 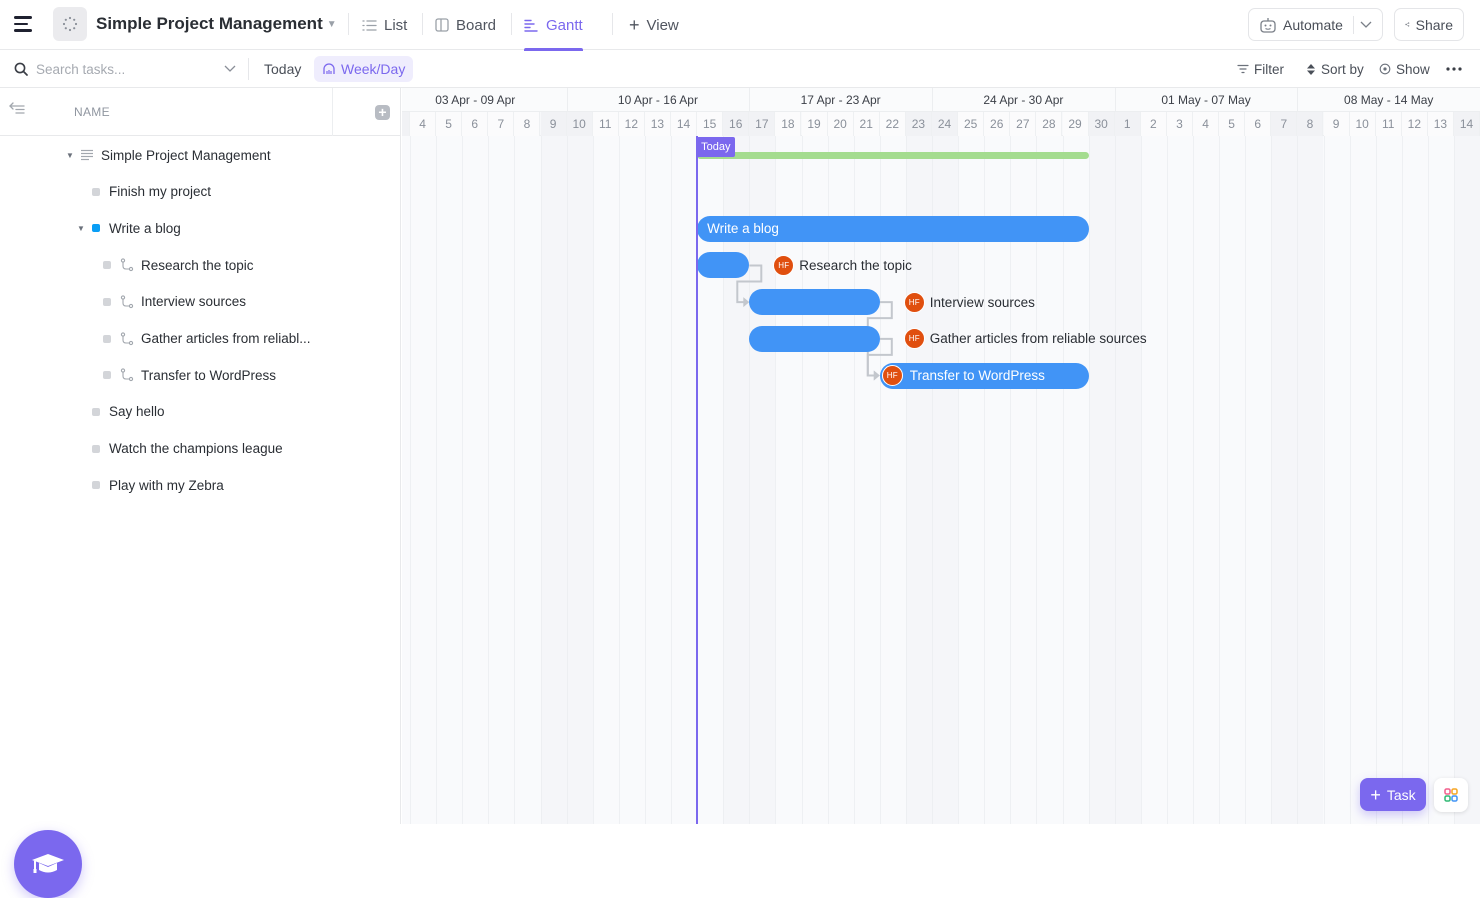 I want to click on filter-button: Filter, so click(x=1260, y=69).